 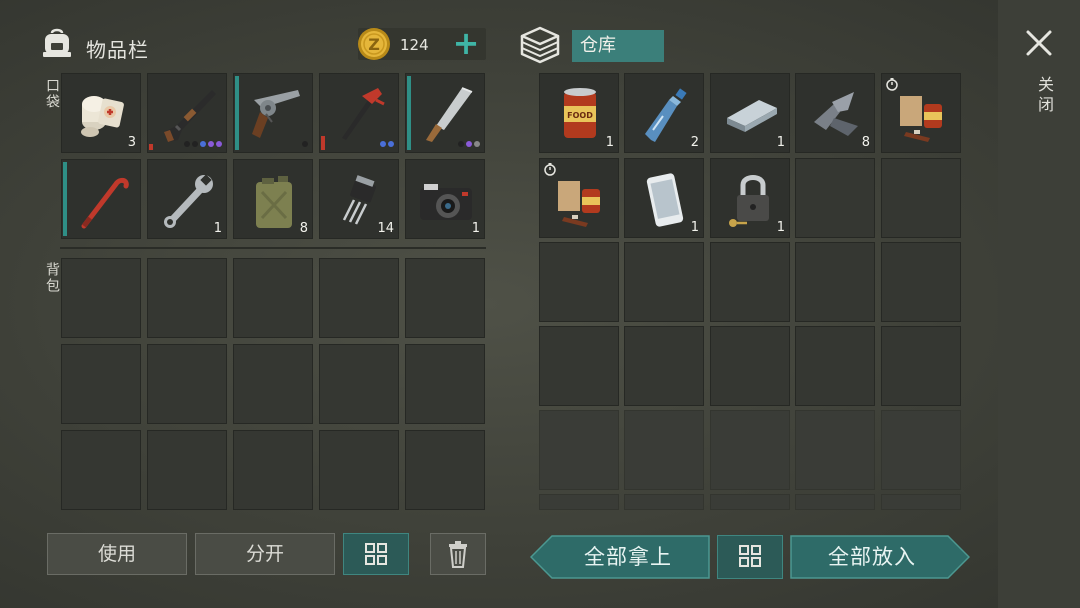 I want to click on pocket-slot-wrench: 1, so click(x=187, y=199).